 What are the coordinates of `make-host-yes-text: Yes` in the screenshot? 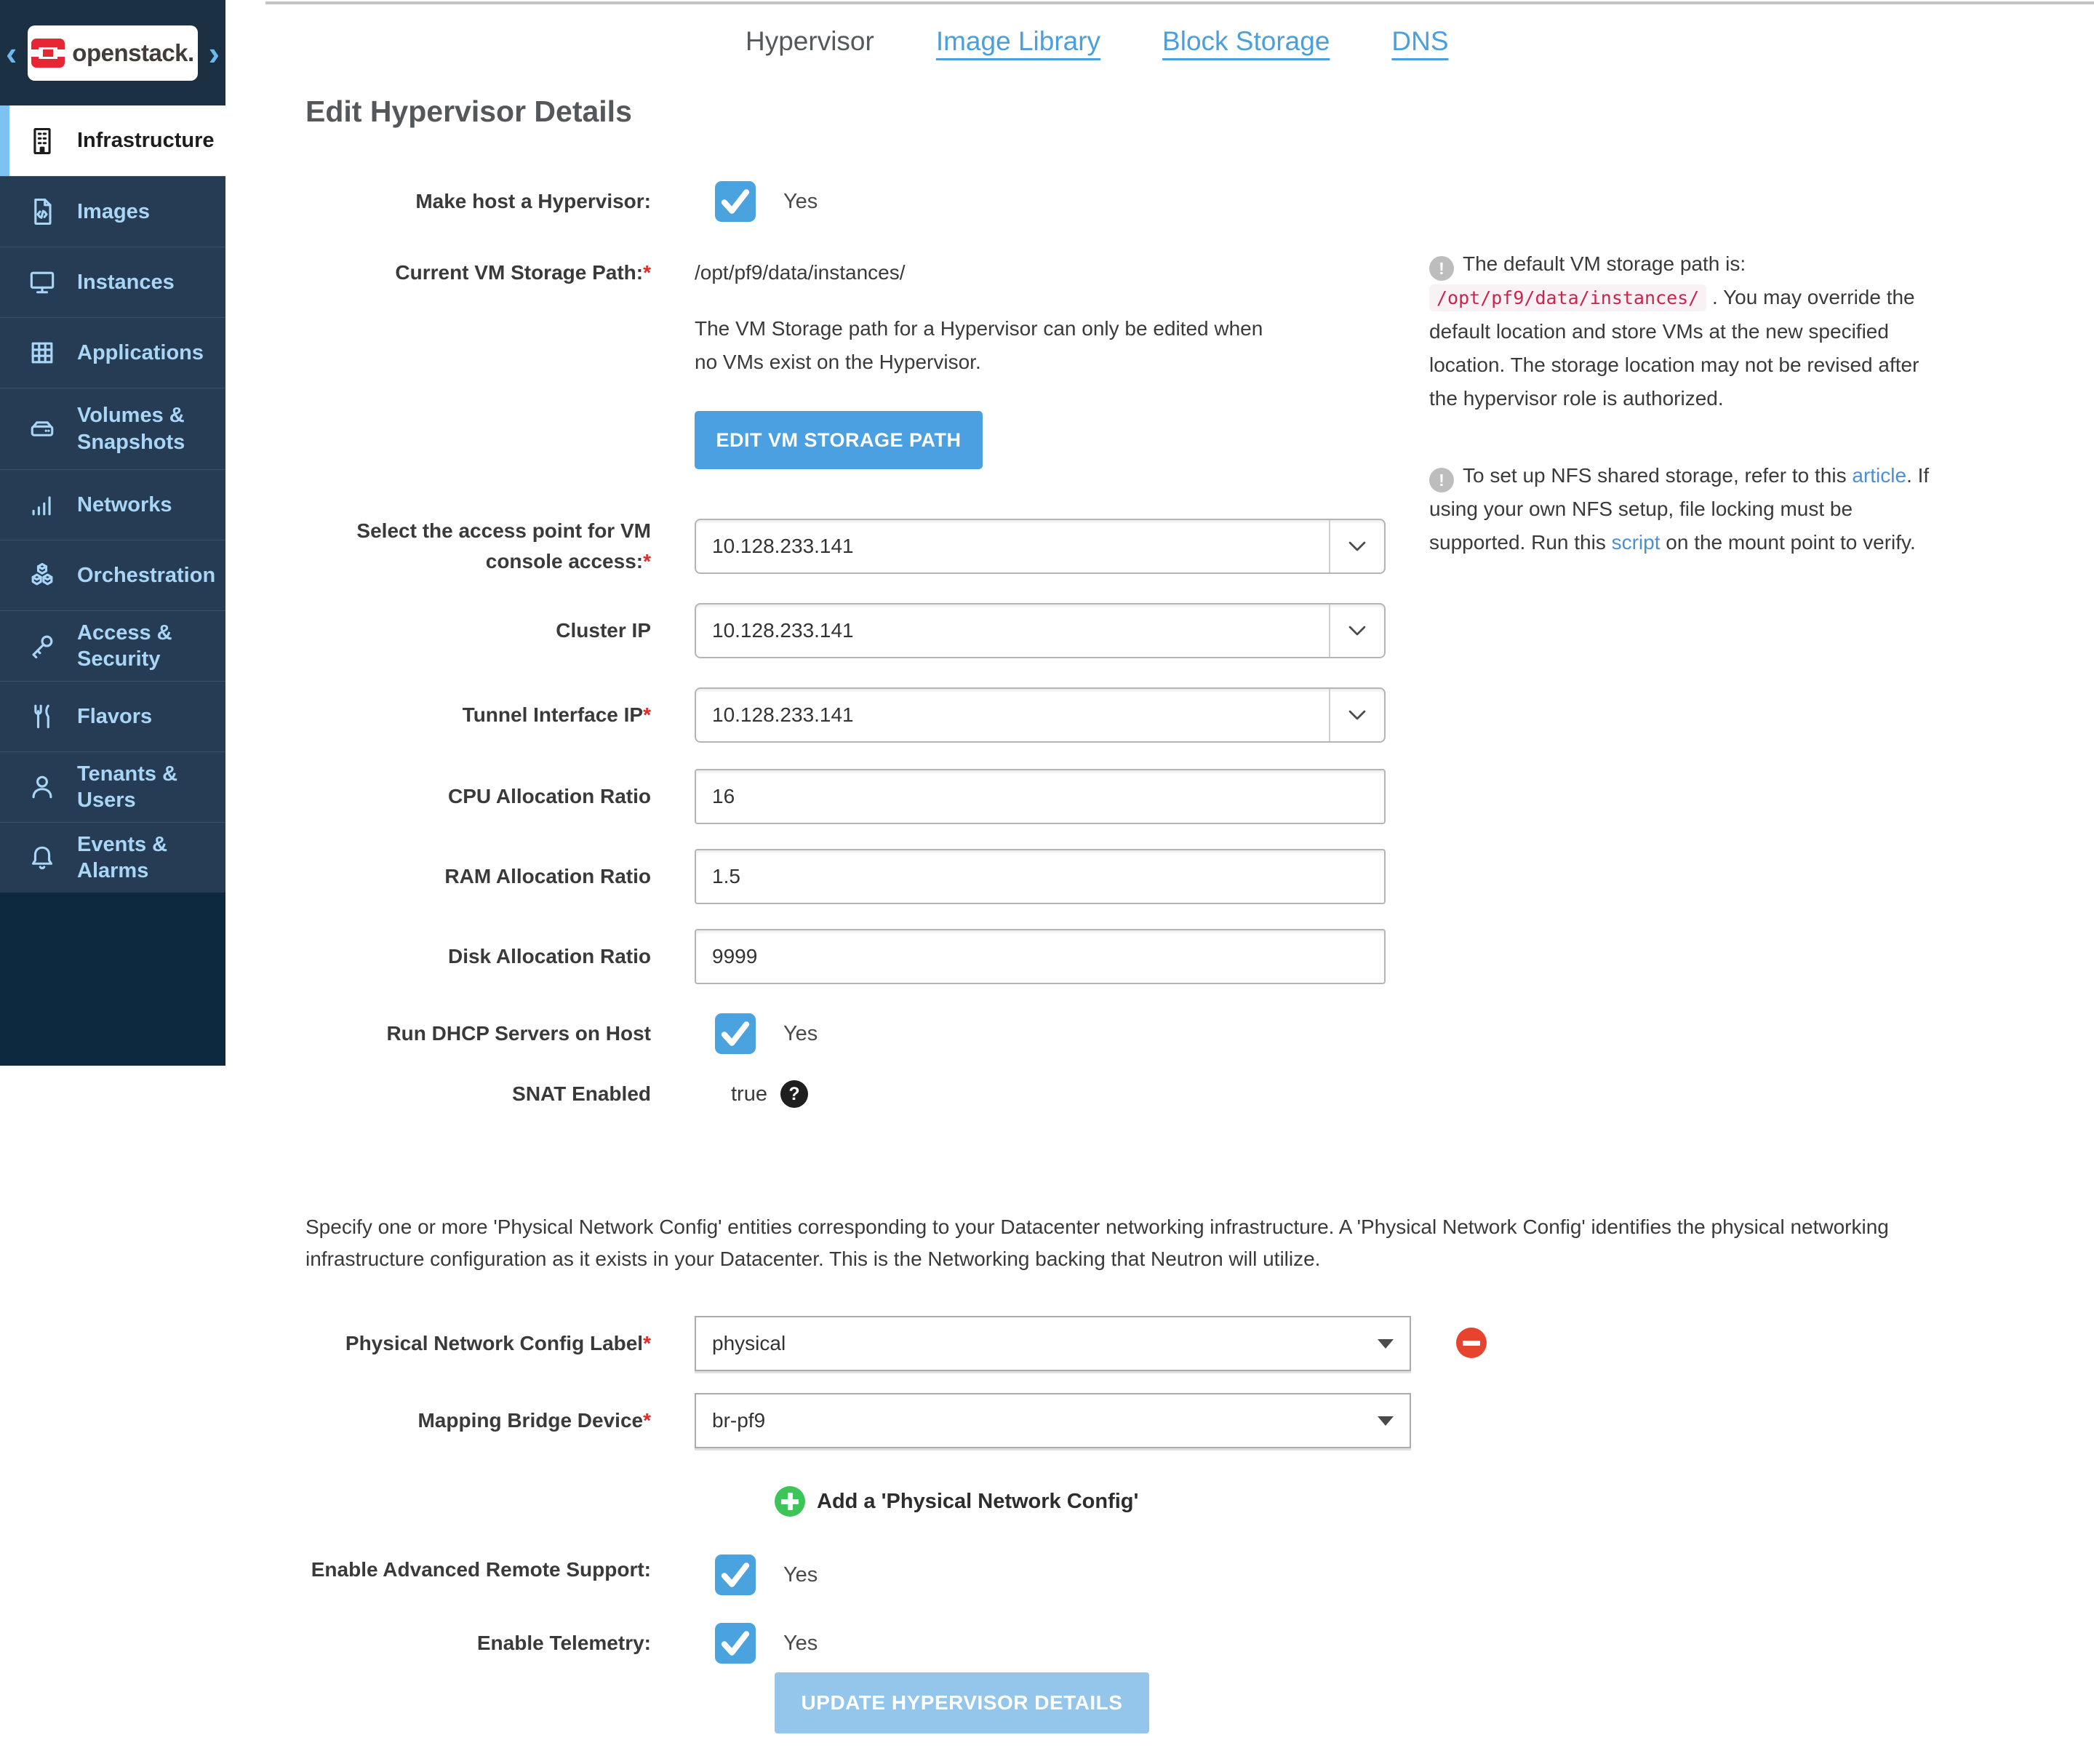 It's located at (800, 201).